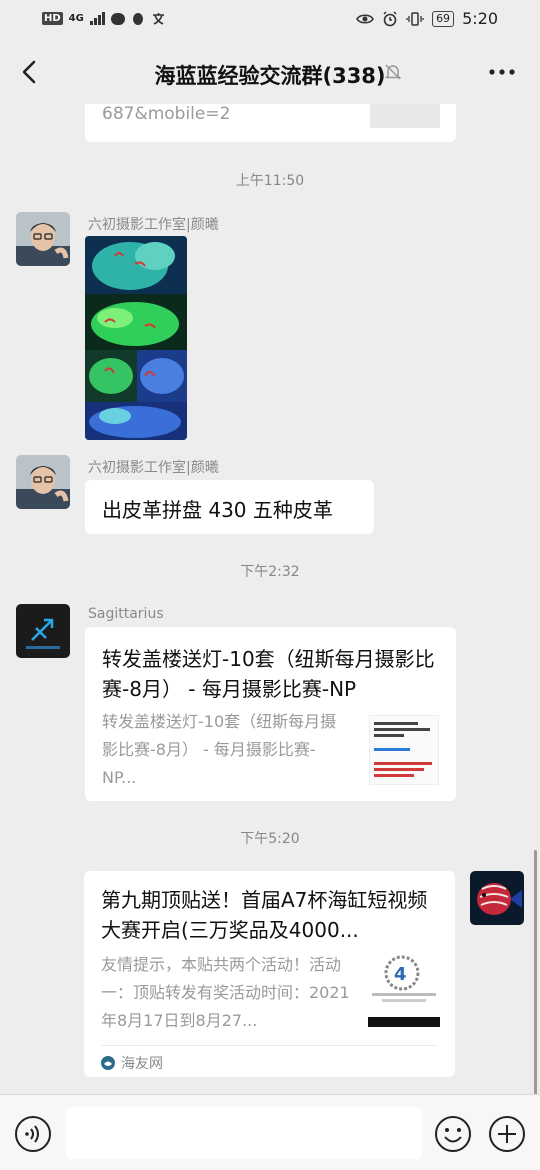 This screenshot has width=540, height=1170. What do you see at coordinates (502, 72) in the screenshot?
I see `more-icon` at bounding box center [502, 72].